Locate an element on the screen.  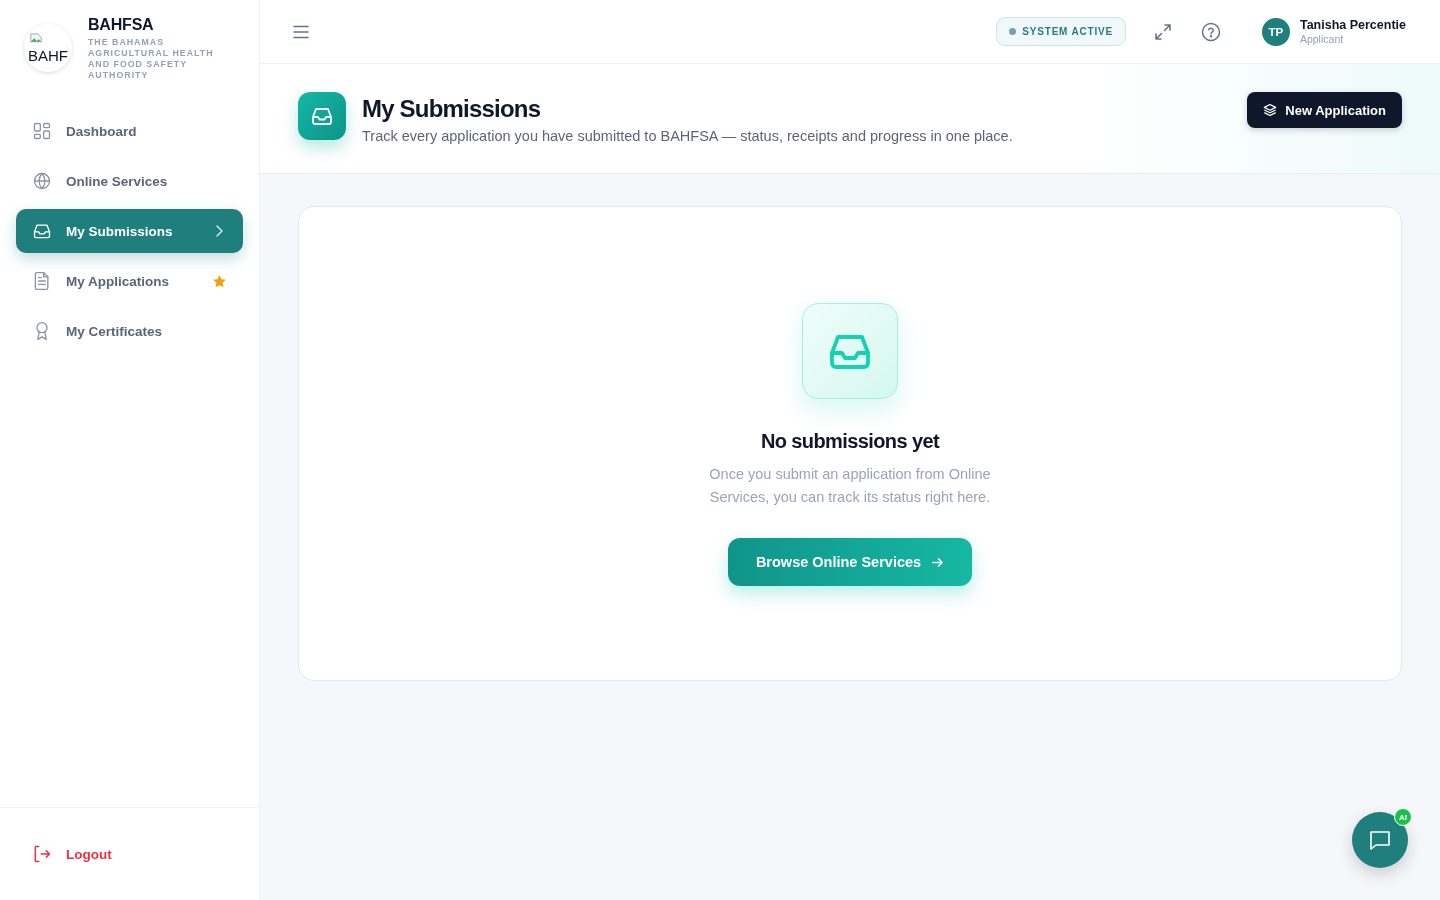
chat-button is located at coordinates (1380, 840).